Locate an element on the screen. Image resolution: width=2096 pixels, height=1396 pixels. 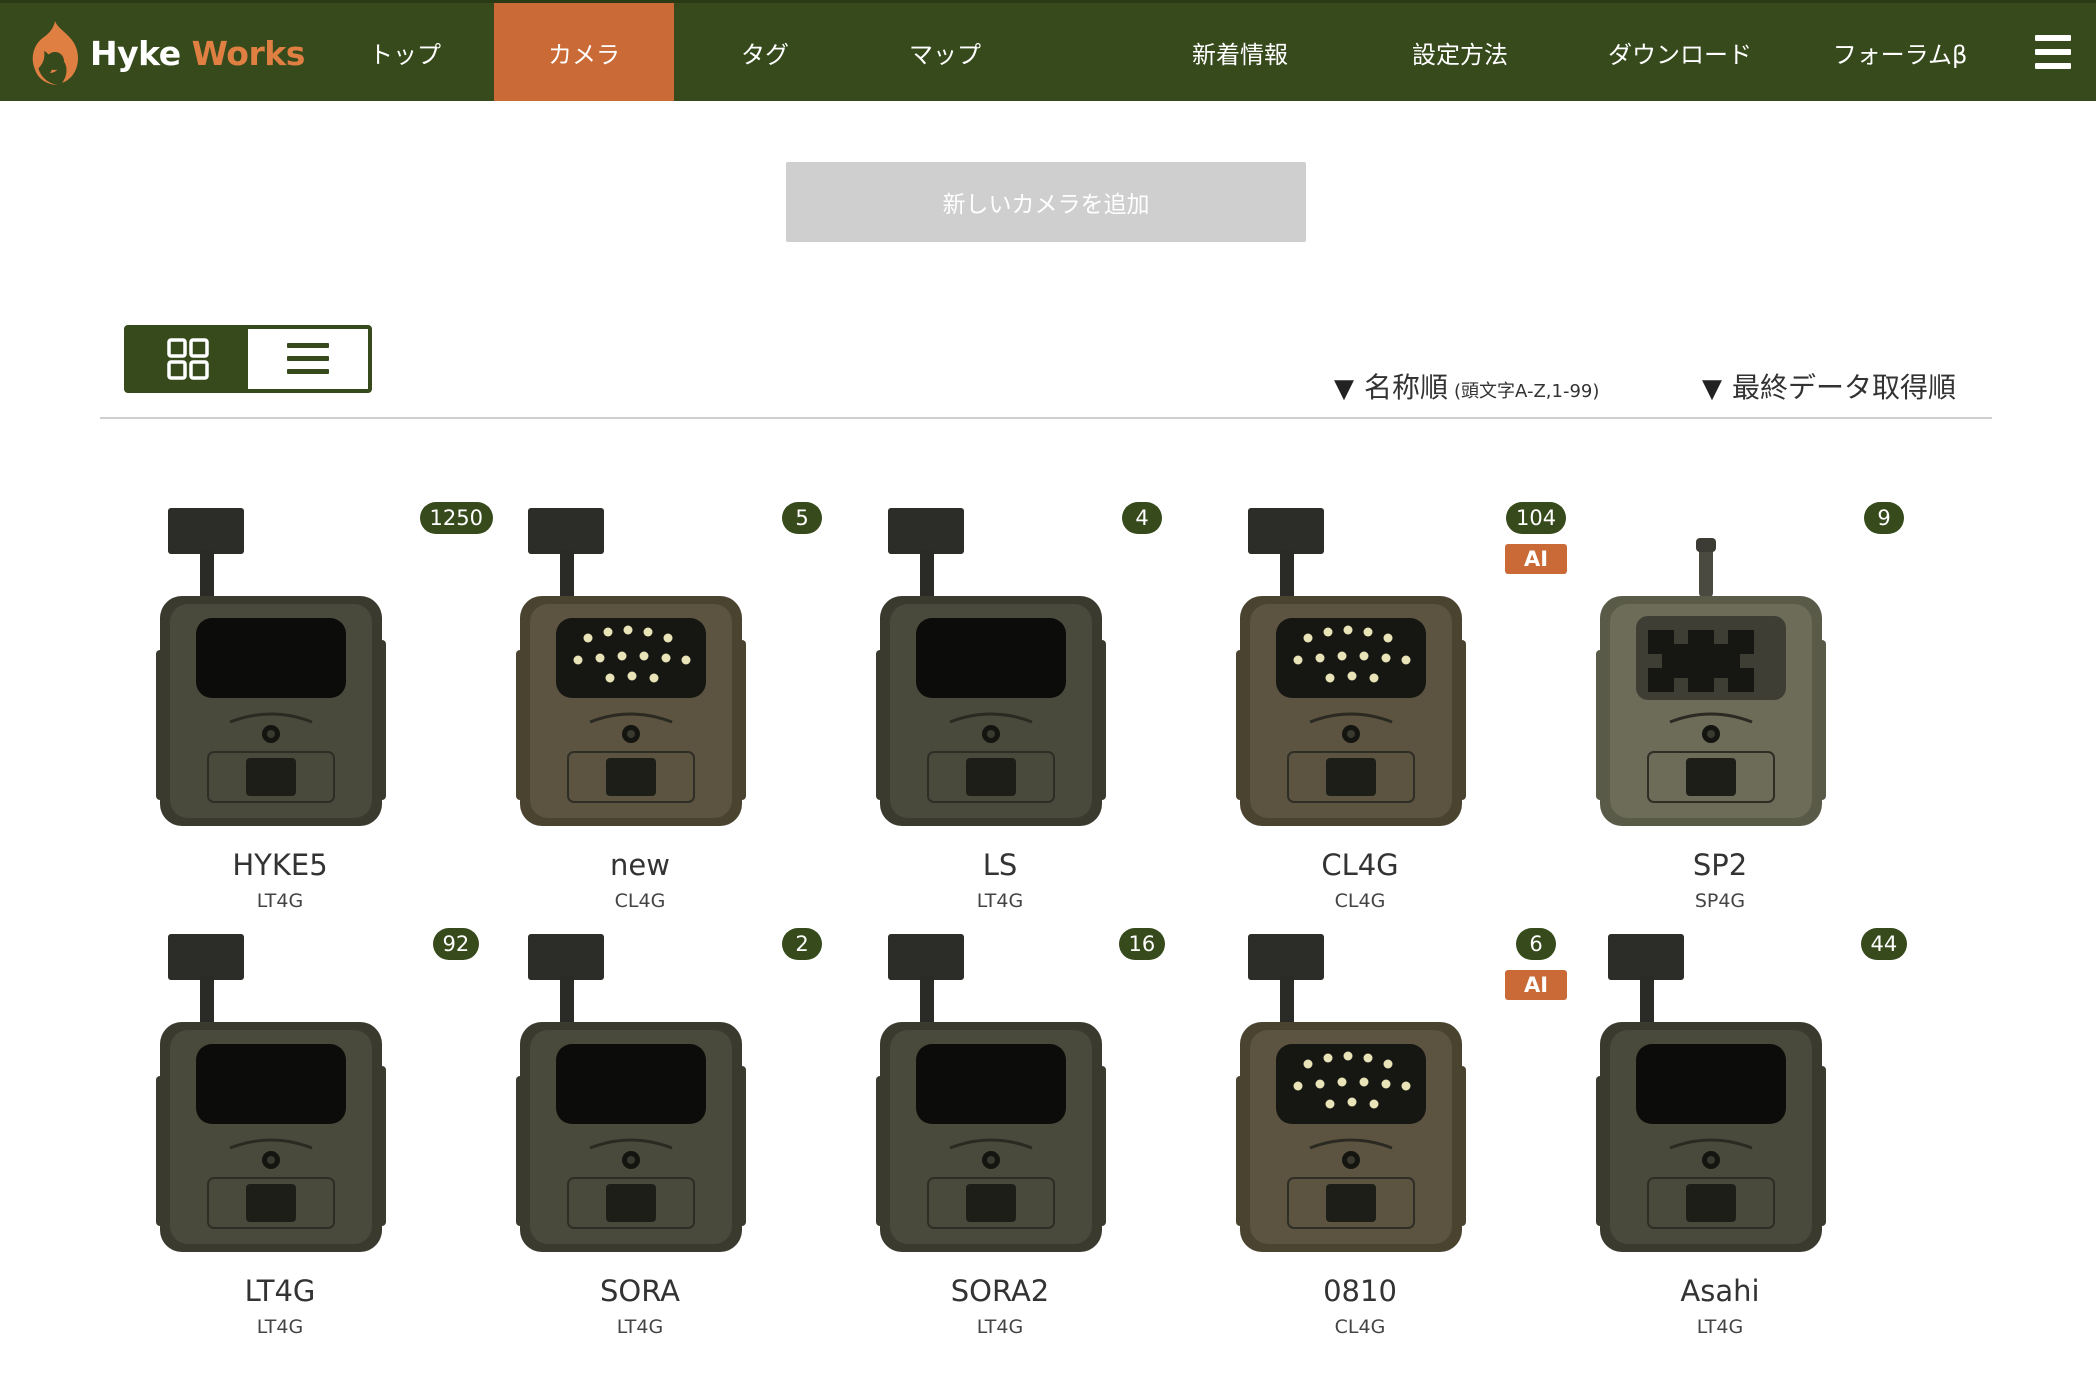
sort-by-last-data: ▼ 最終データ取得順 is located at coordinates (1829, 386).